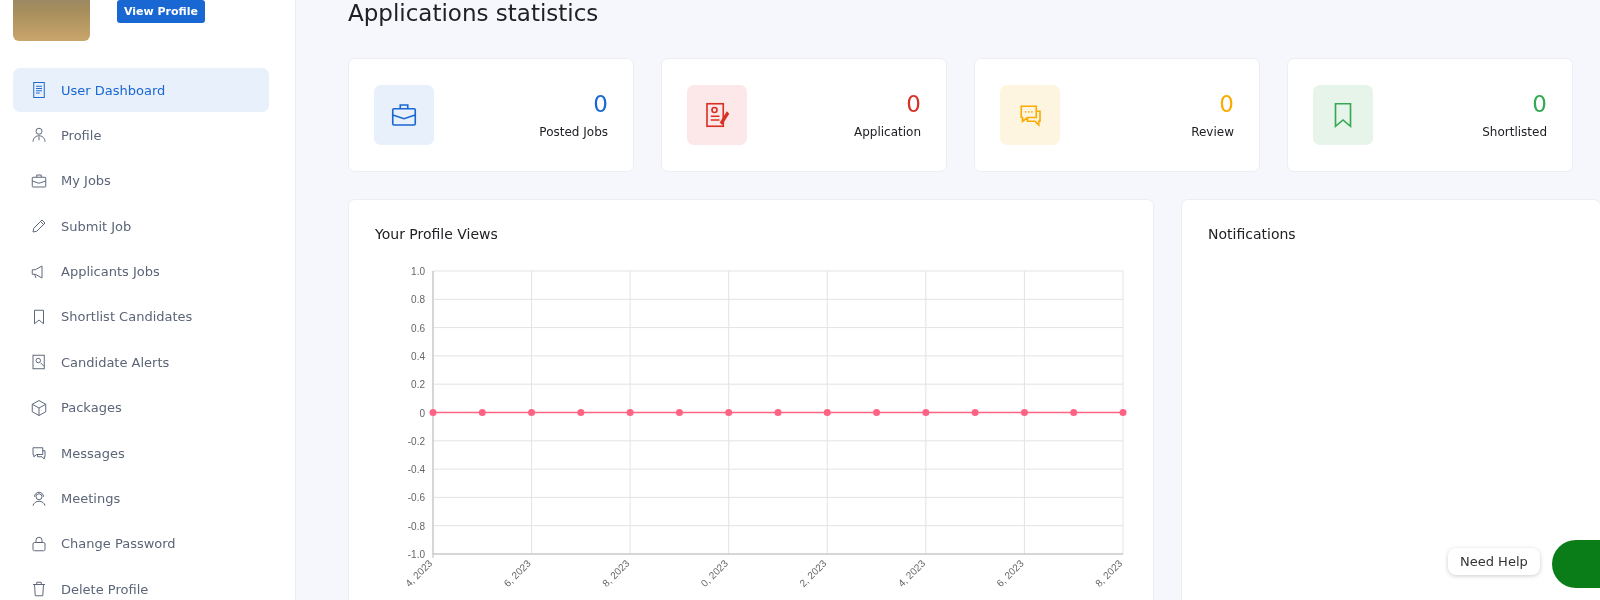 This screenshot has width=1600, height=600. I want to click on search-user-icon, so click(39, 362).